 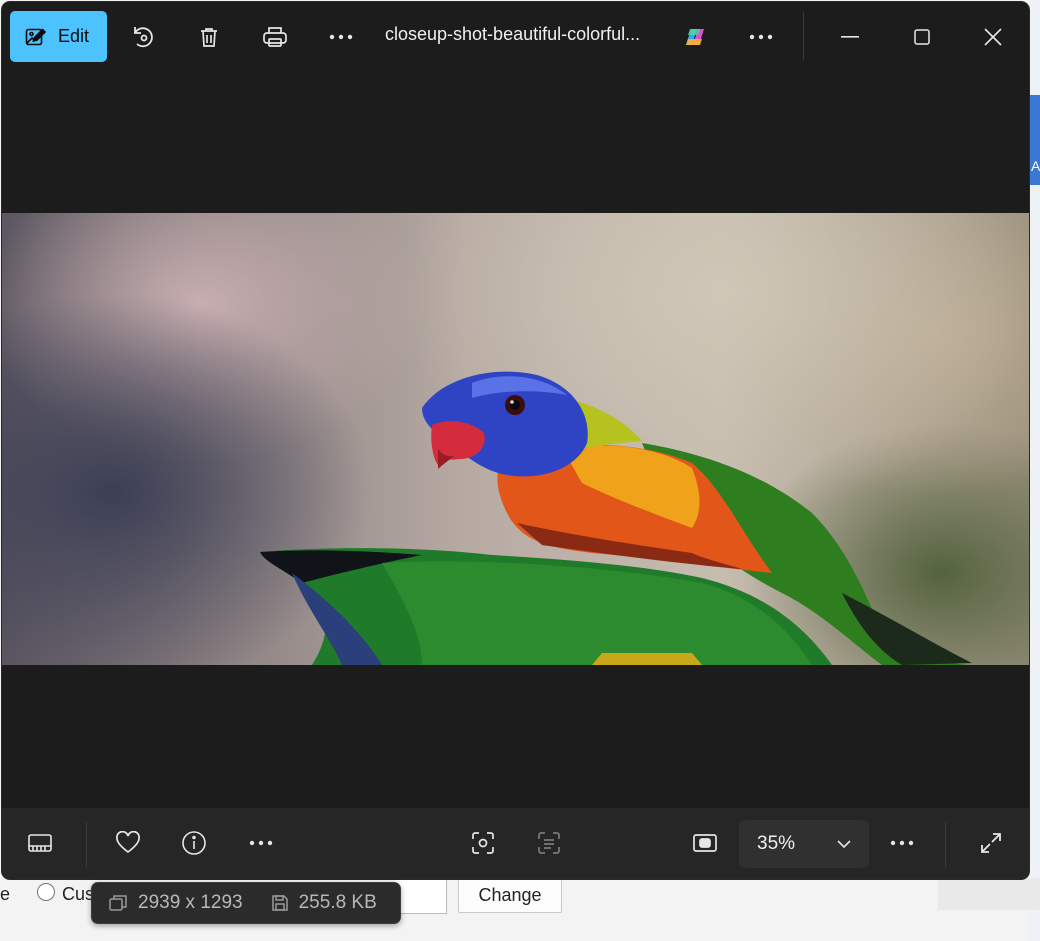 What do you see at coordinates (1035, 166) in the screenshot?
I see `background-blue-letter: A` at bounding box center [1035, 166].